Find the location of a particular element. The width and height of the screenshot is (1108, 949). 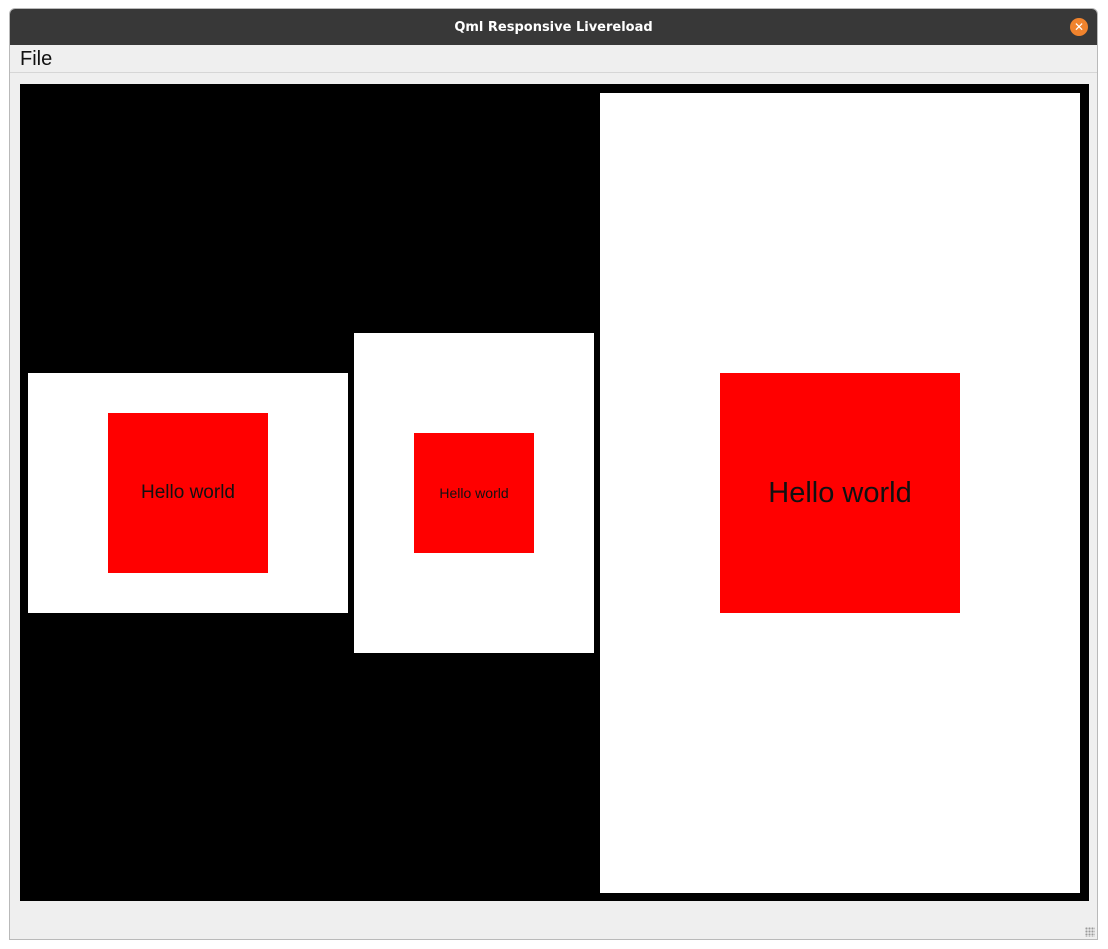

red-box-left: Hello world is located at coordinates (188, 493).